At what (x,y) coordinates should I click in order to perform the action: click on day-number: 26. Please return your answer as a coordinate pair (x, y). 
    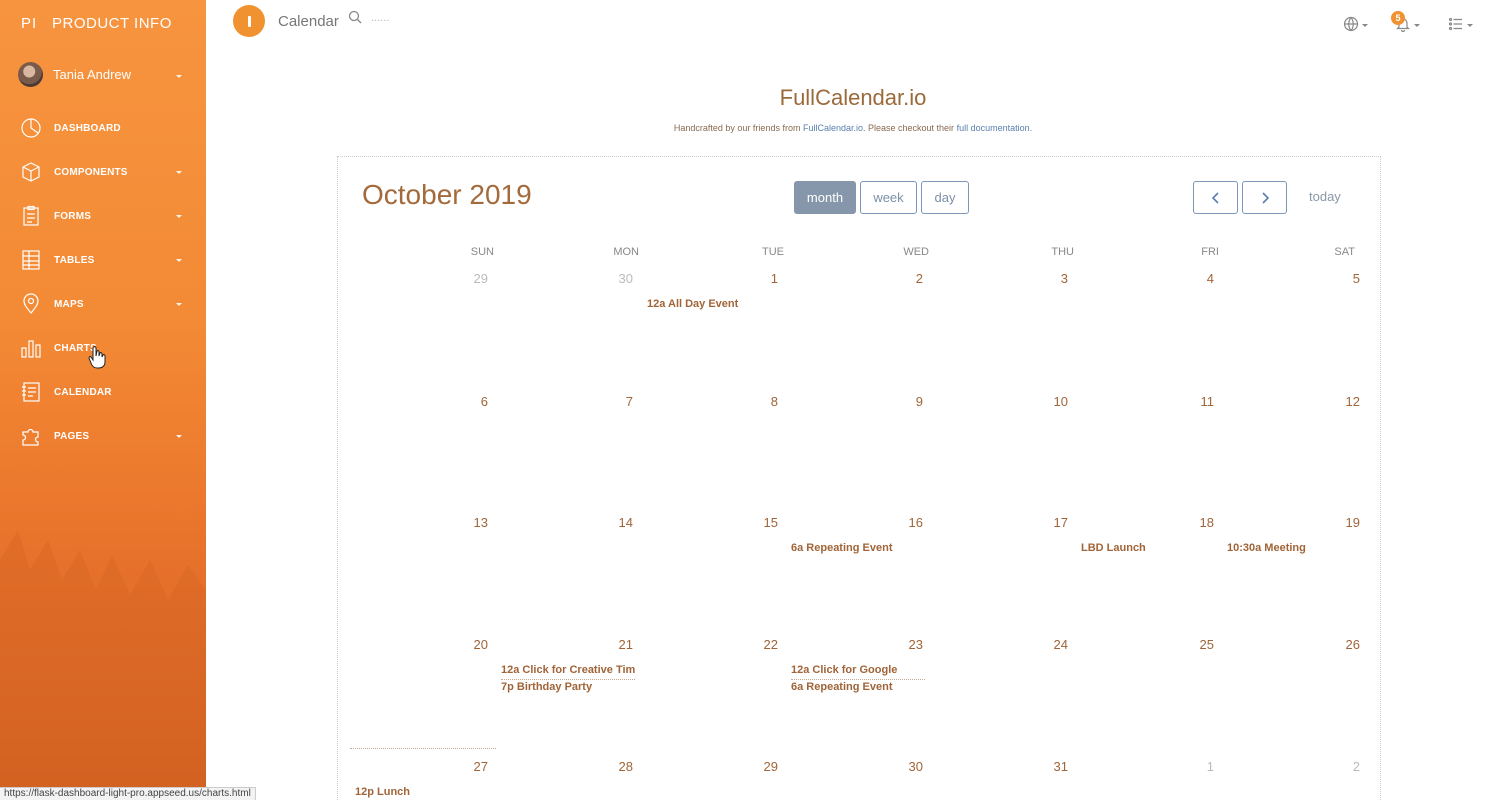
    Looking at the image, I should click on (1345, 644).